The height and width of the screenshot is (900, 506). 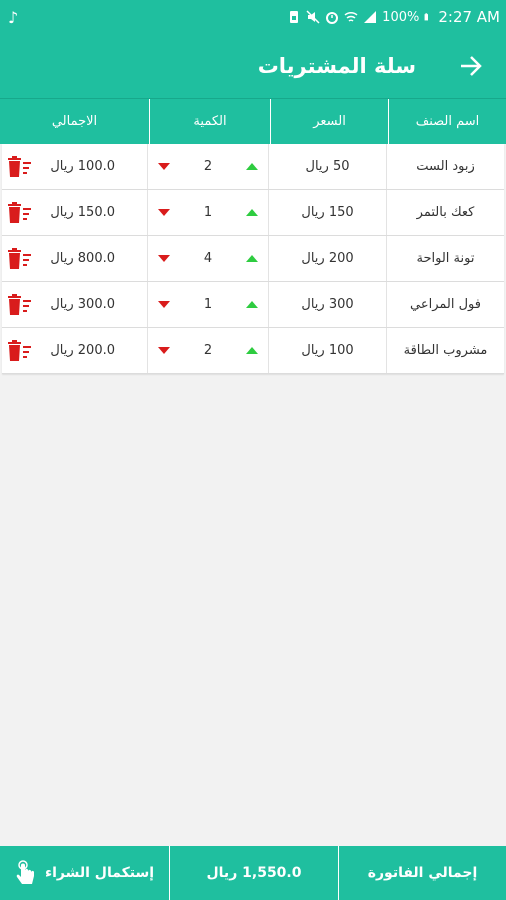 I want to click on table-row: زبود الست 50 ريال 2 100.0 ريال, so click(x=253, y=167).